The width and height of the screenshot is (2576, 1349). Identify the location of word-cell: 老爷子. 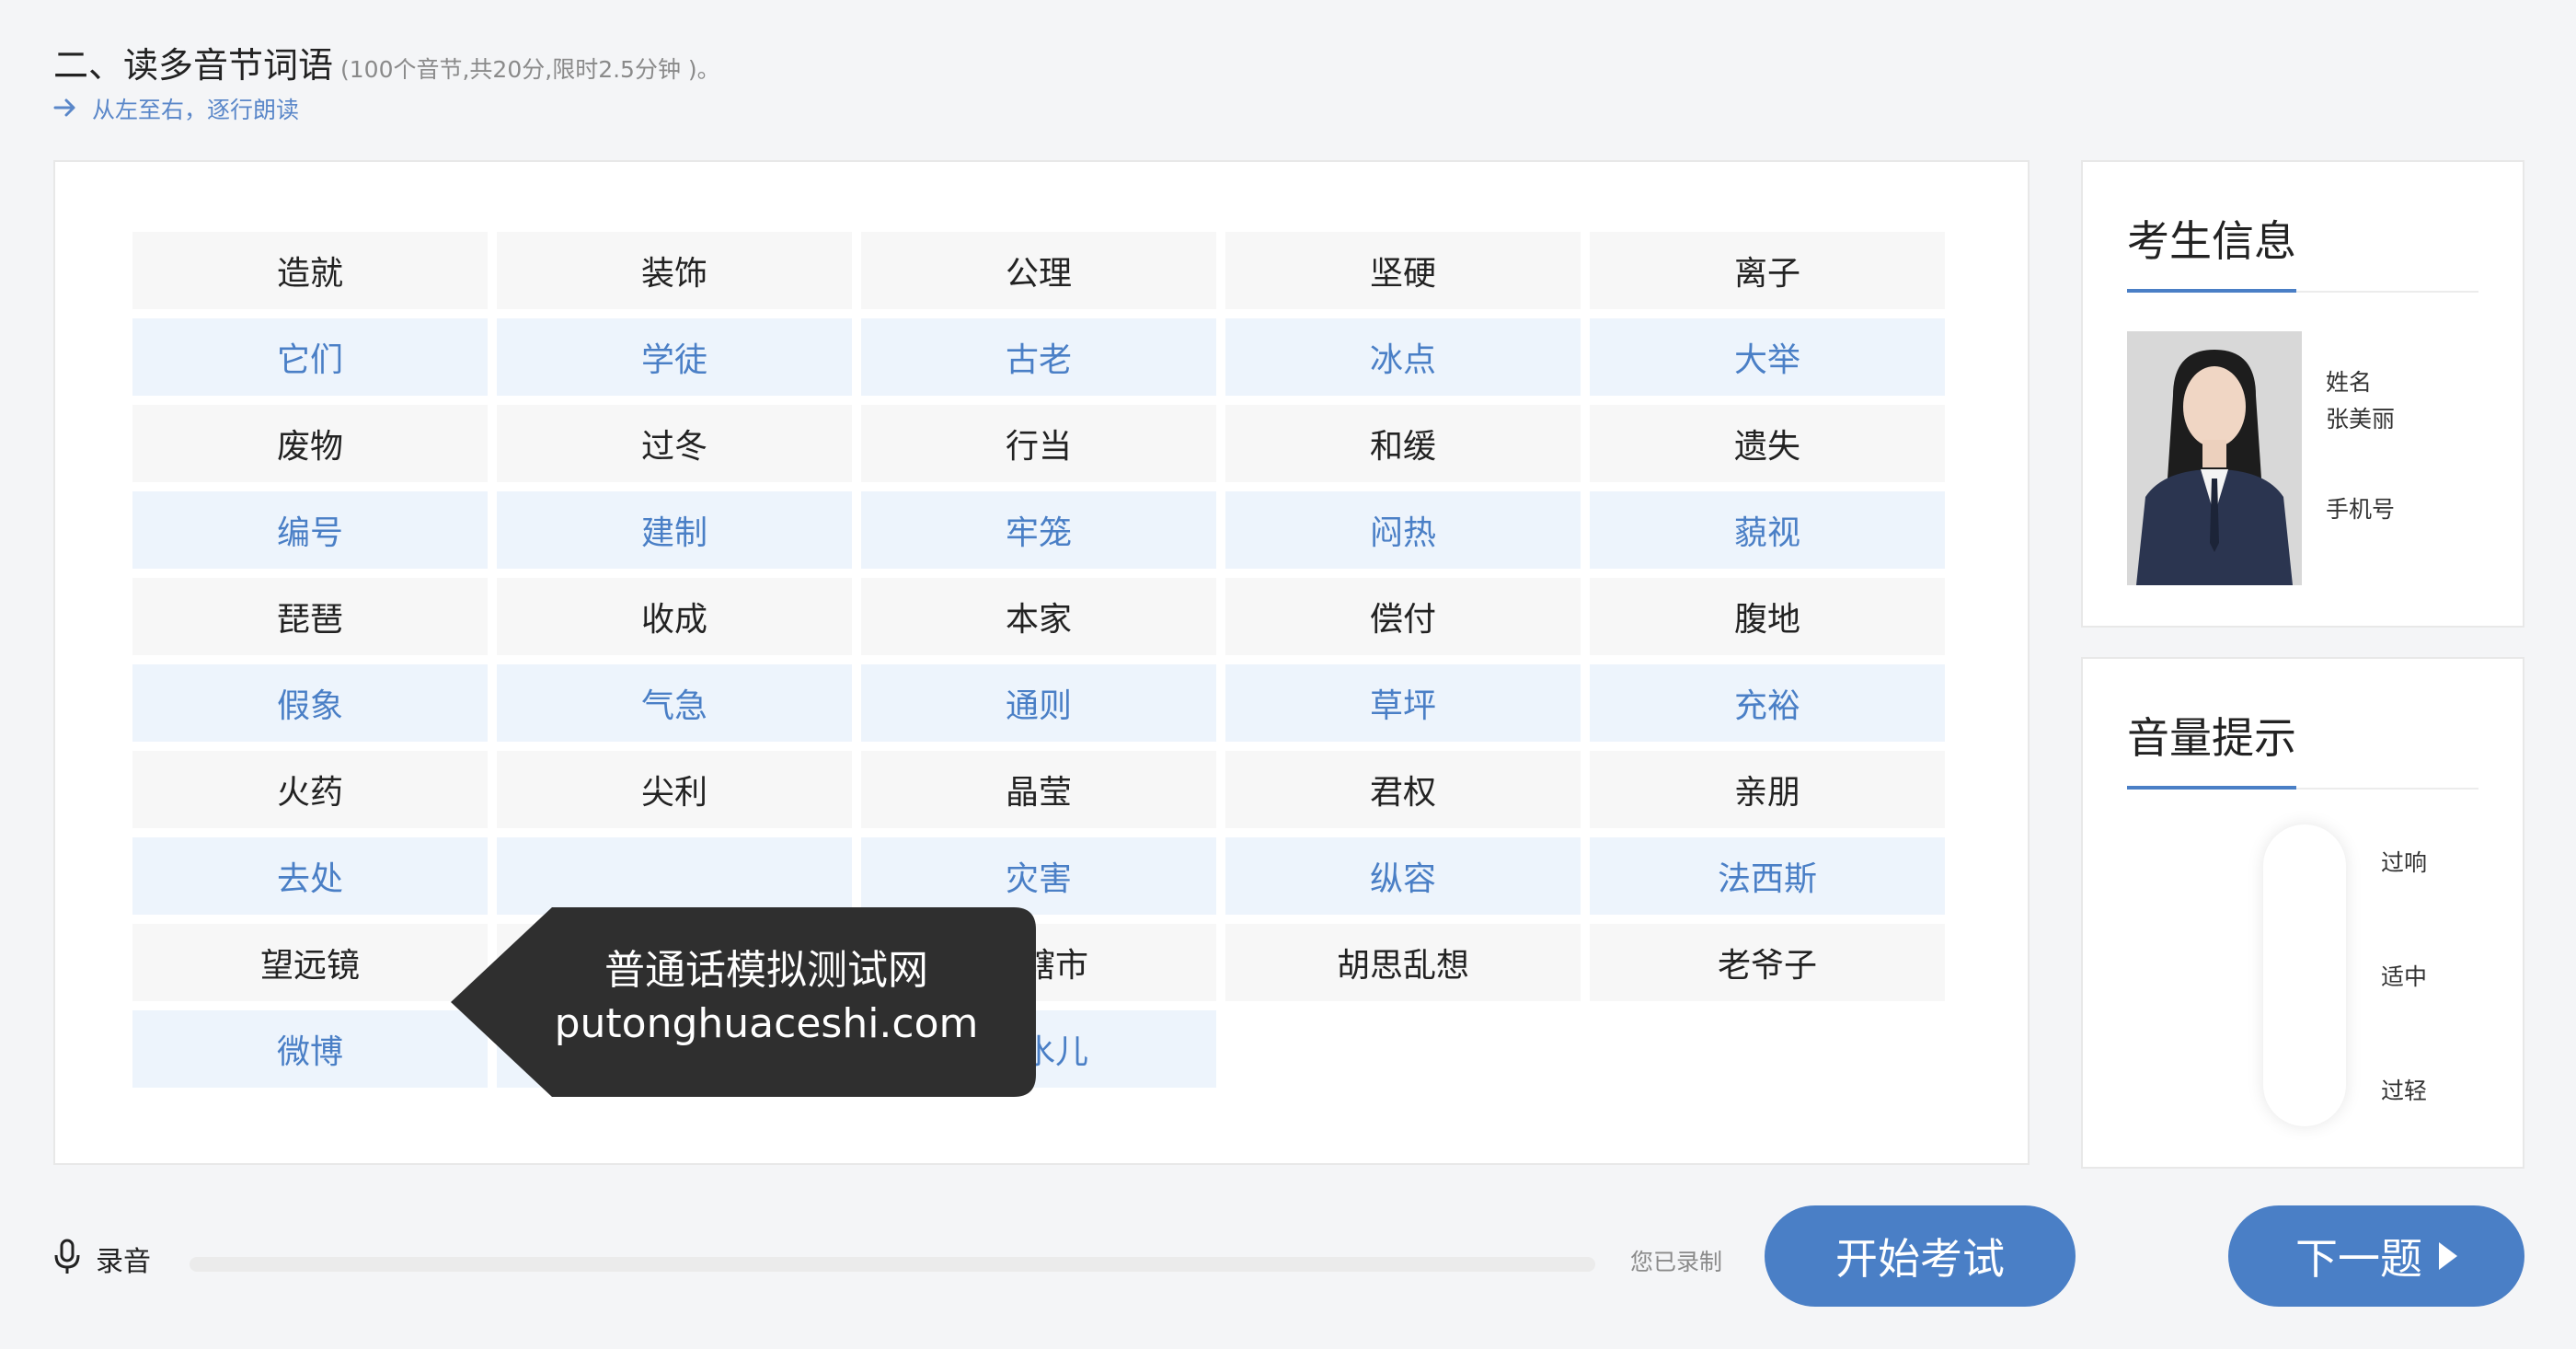
(1767, 962).